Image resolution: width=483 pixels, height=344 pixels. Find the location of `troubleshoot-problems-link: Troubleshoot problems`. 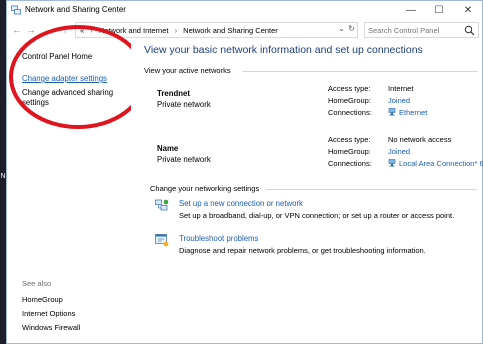

troubleshoot-problems-link: Troubleshoot problems is located at coordinates (218, 238).